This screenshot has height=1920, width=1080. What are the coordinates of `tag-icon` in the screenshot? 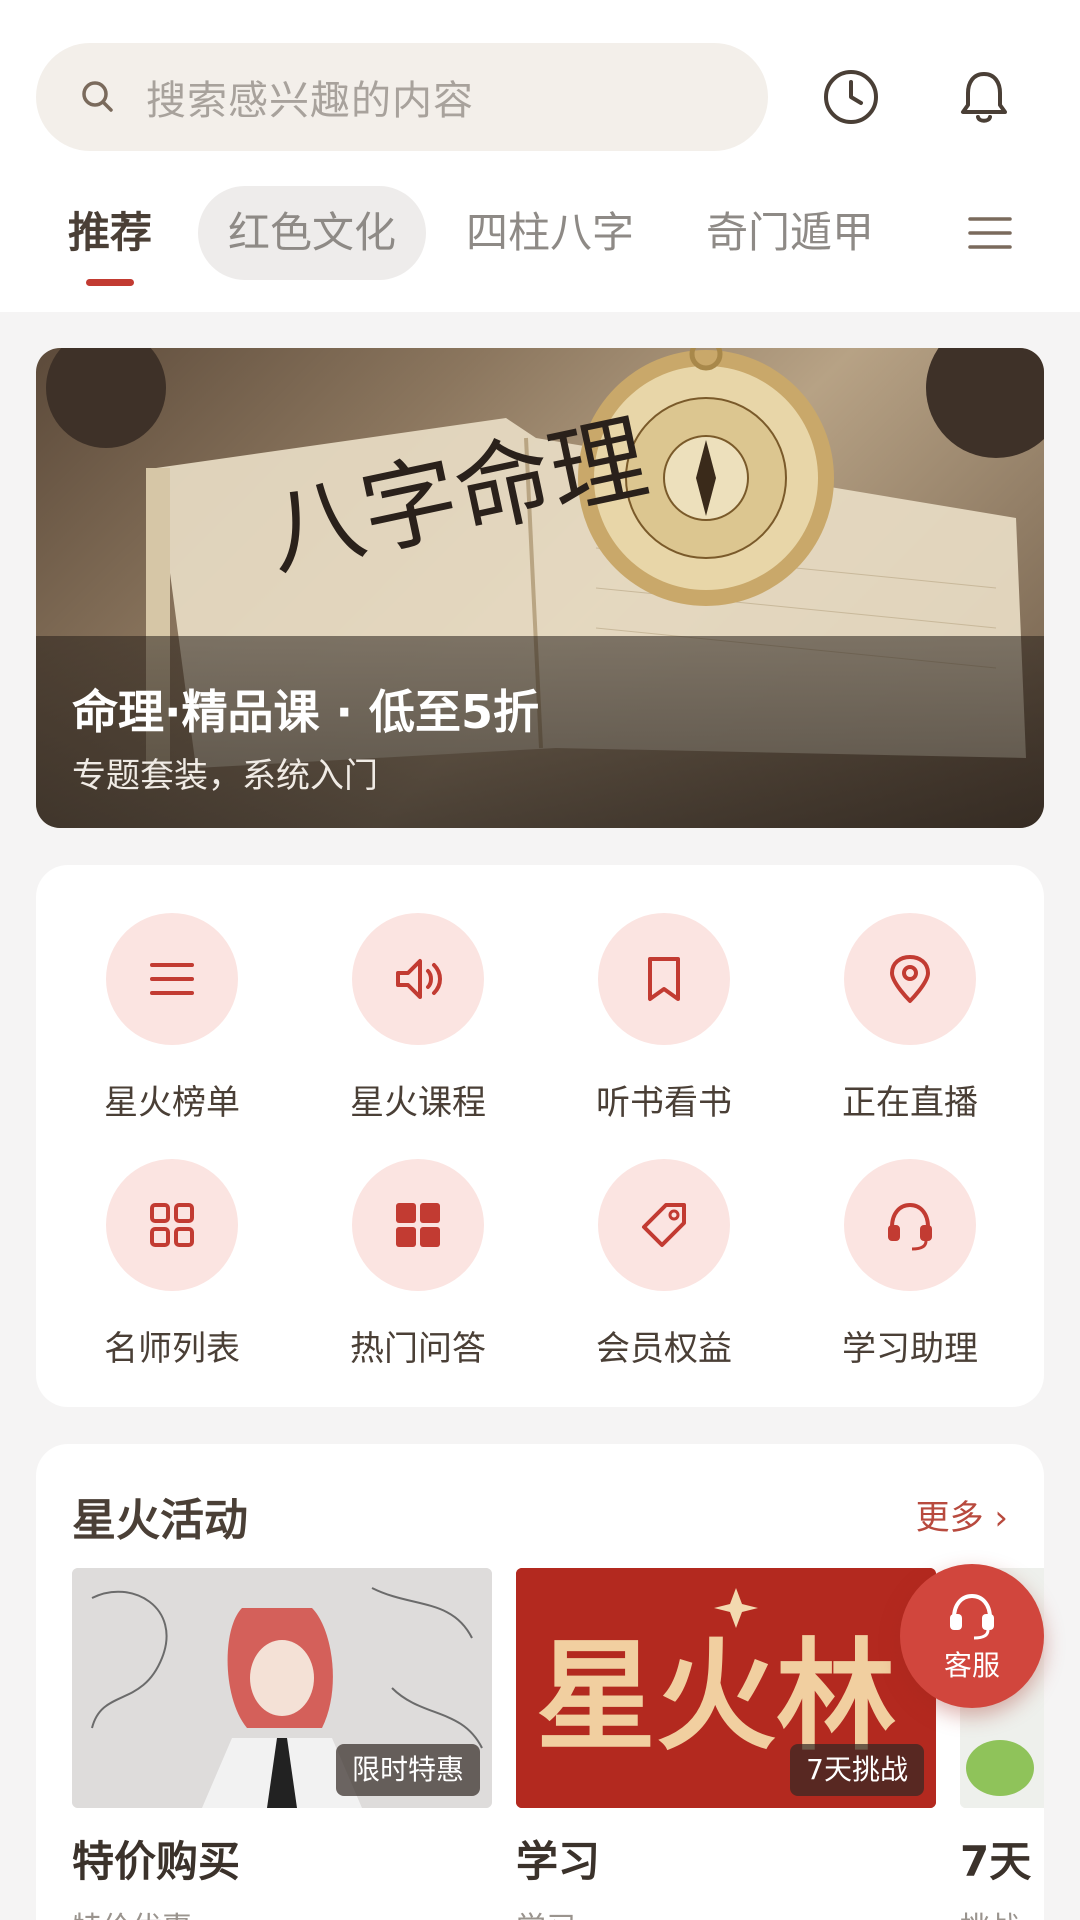 It's located at (664, 1225).